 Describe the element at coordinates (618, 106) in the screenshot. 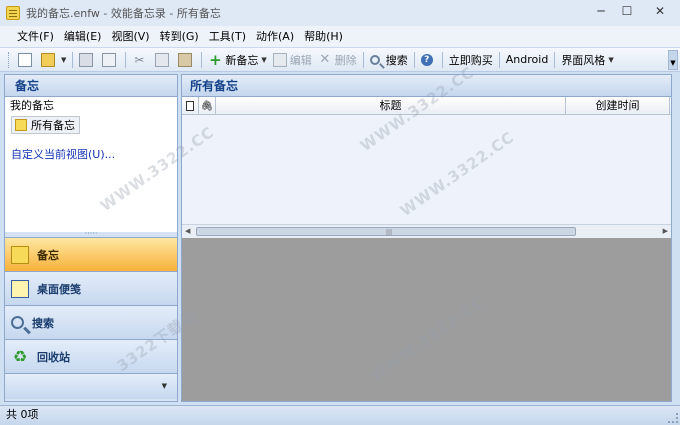

I see `column-created-time: 创建时间` at that location.